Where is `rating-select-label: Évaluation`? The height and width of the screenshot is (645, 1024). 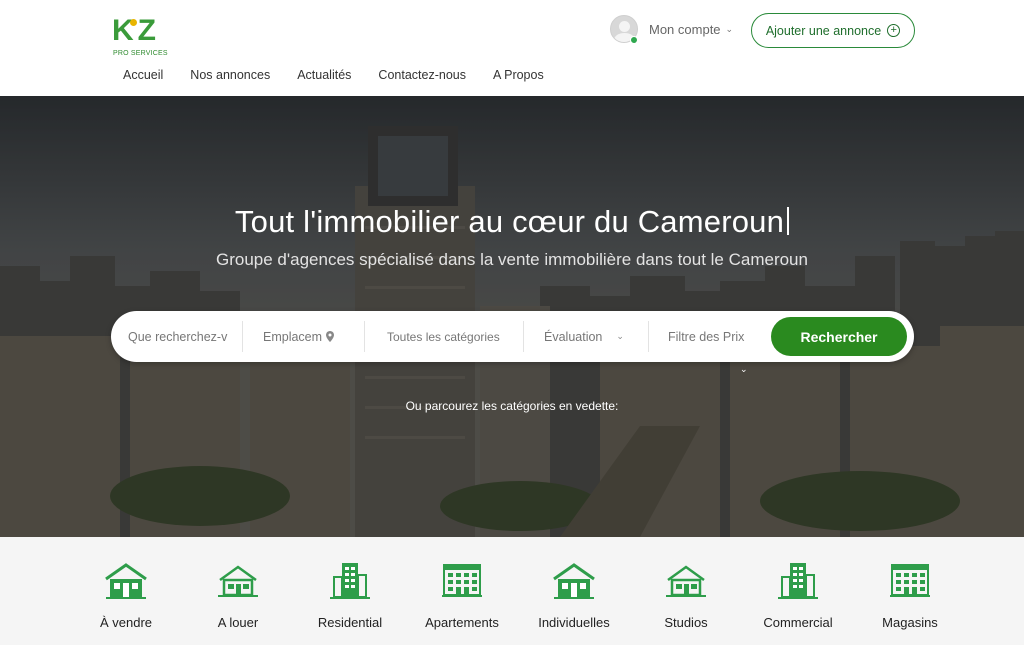
rating-select-label: Évaluation is located at coordinates (573, 336).